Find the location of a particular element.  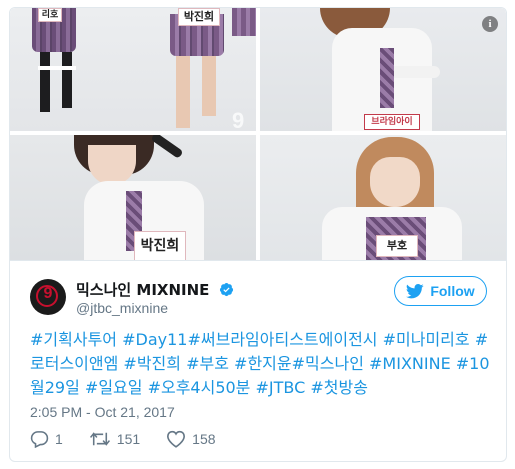

skirt-right is located at coordinates (244, 22).